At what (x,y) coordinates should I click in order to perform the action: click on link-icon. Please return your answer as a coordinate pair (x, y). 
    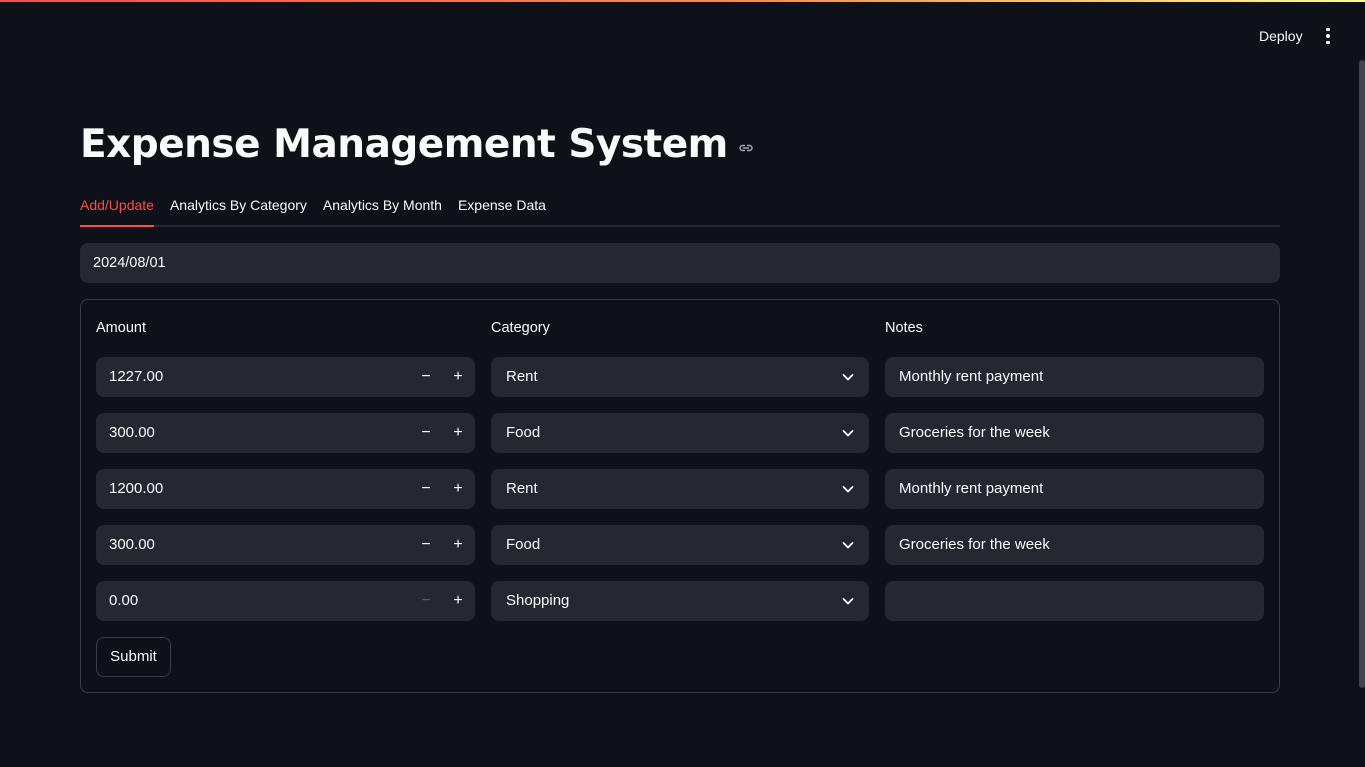
    Looking at the image, I should click on (746, 148).